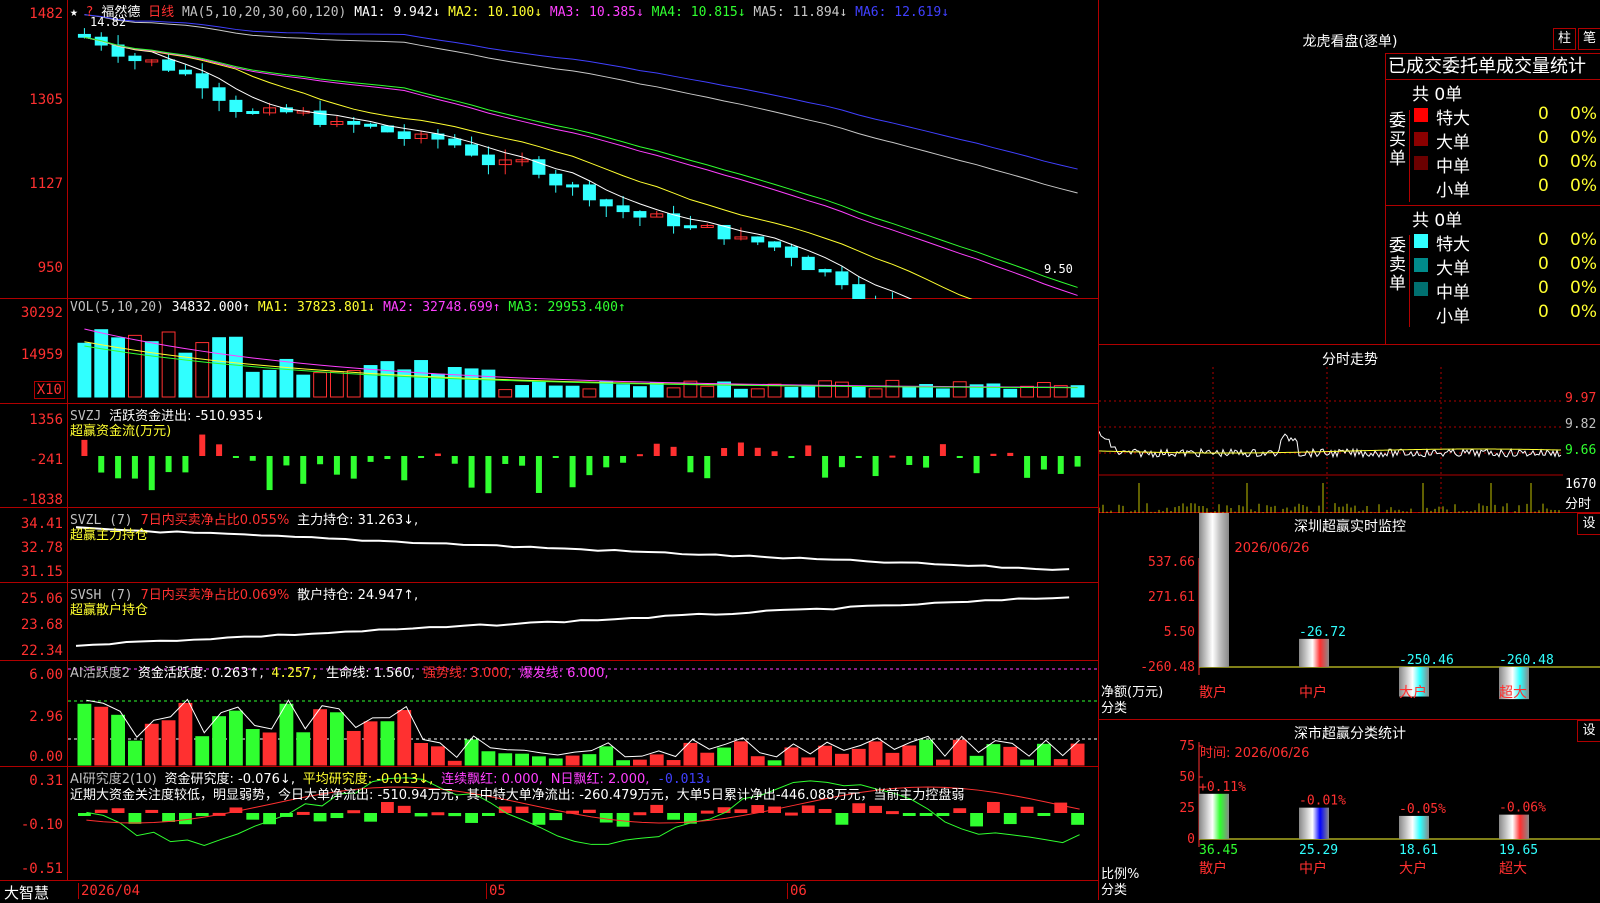 This screenshot has height=903, width=1600. I want to click on ma-label: MA(5,10,20,30,60,120), so click(264, 12).